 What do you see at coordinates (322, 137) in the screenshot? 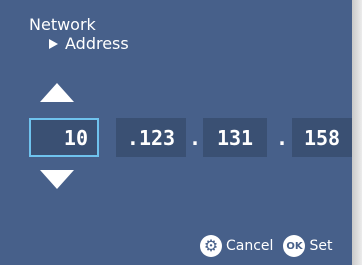
I see `octet-field-4: 158` at bounding box center [322, 137].